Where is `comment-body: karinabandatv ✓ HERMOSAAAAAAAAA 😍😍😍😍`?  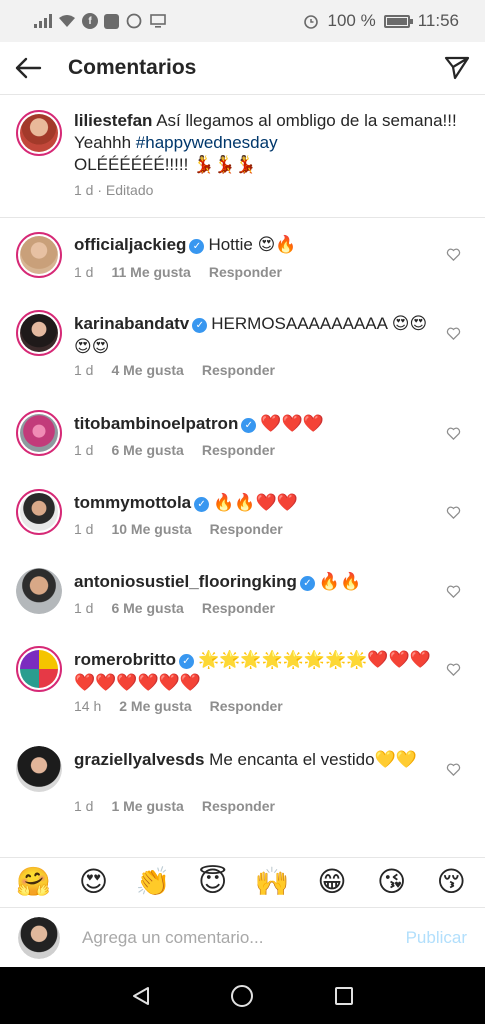
comment-body: karinabandatv ✓ HERMOSAAAAAAAAA 😍😍😍😍 is located at coordinates (254, 335).